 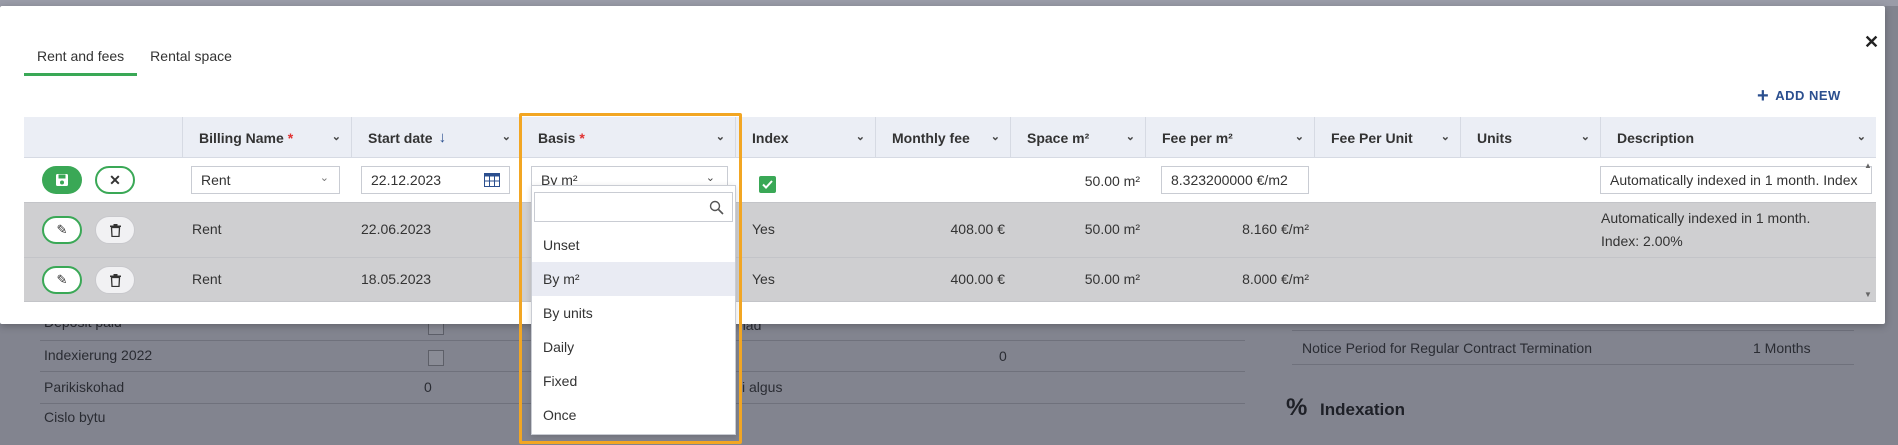 I want to click on start-date-value: 22.12.2023, so click(x=406, y=180).